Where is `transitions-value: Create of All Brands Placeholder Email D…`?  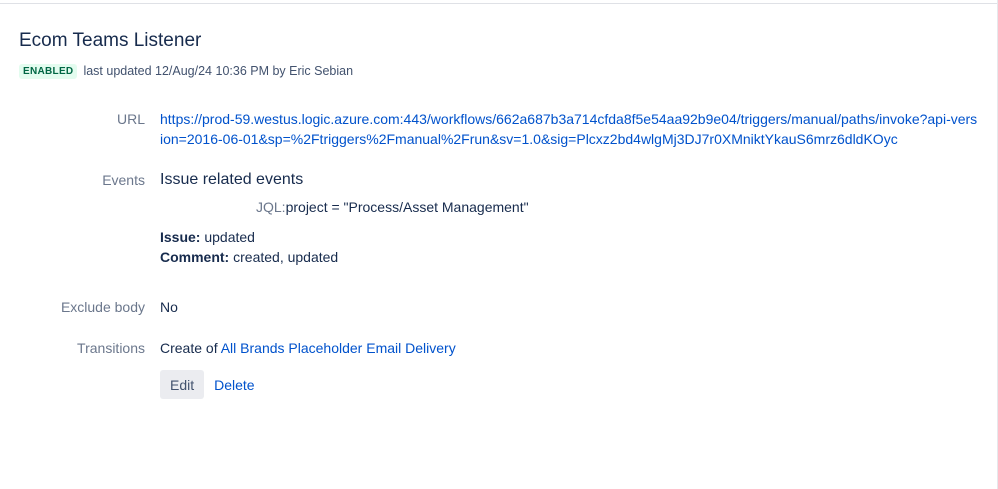 transitions-value: Create of All Brands Placeholder Email D… is located at coordinates (308, 348).